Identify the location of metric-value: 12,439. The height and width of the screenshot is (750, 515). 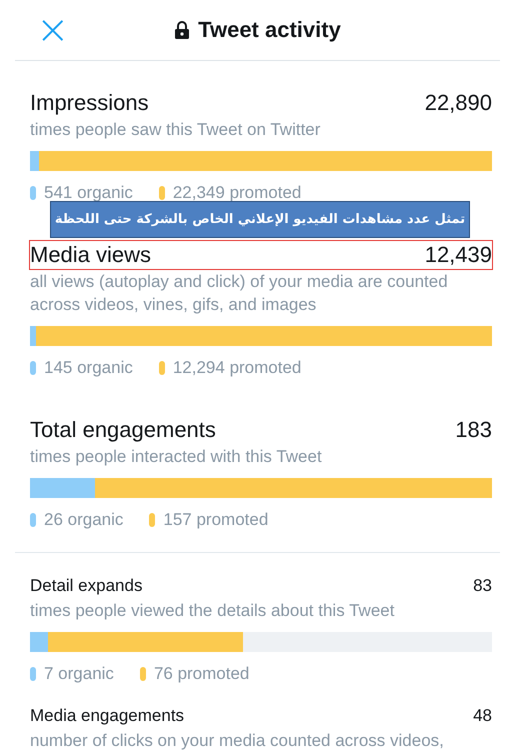
(458, 255).